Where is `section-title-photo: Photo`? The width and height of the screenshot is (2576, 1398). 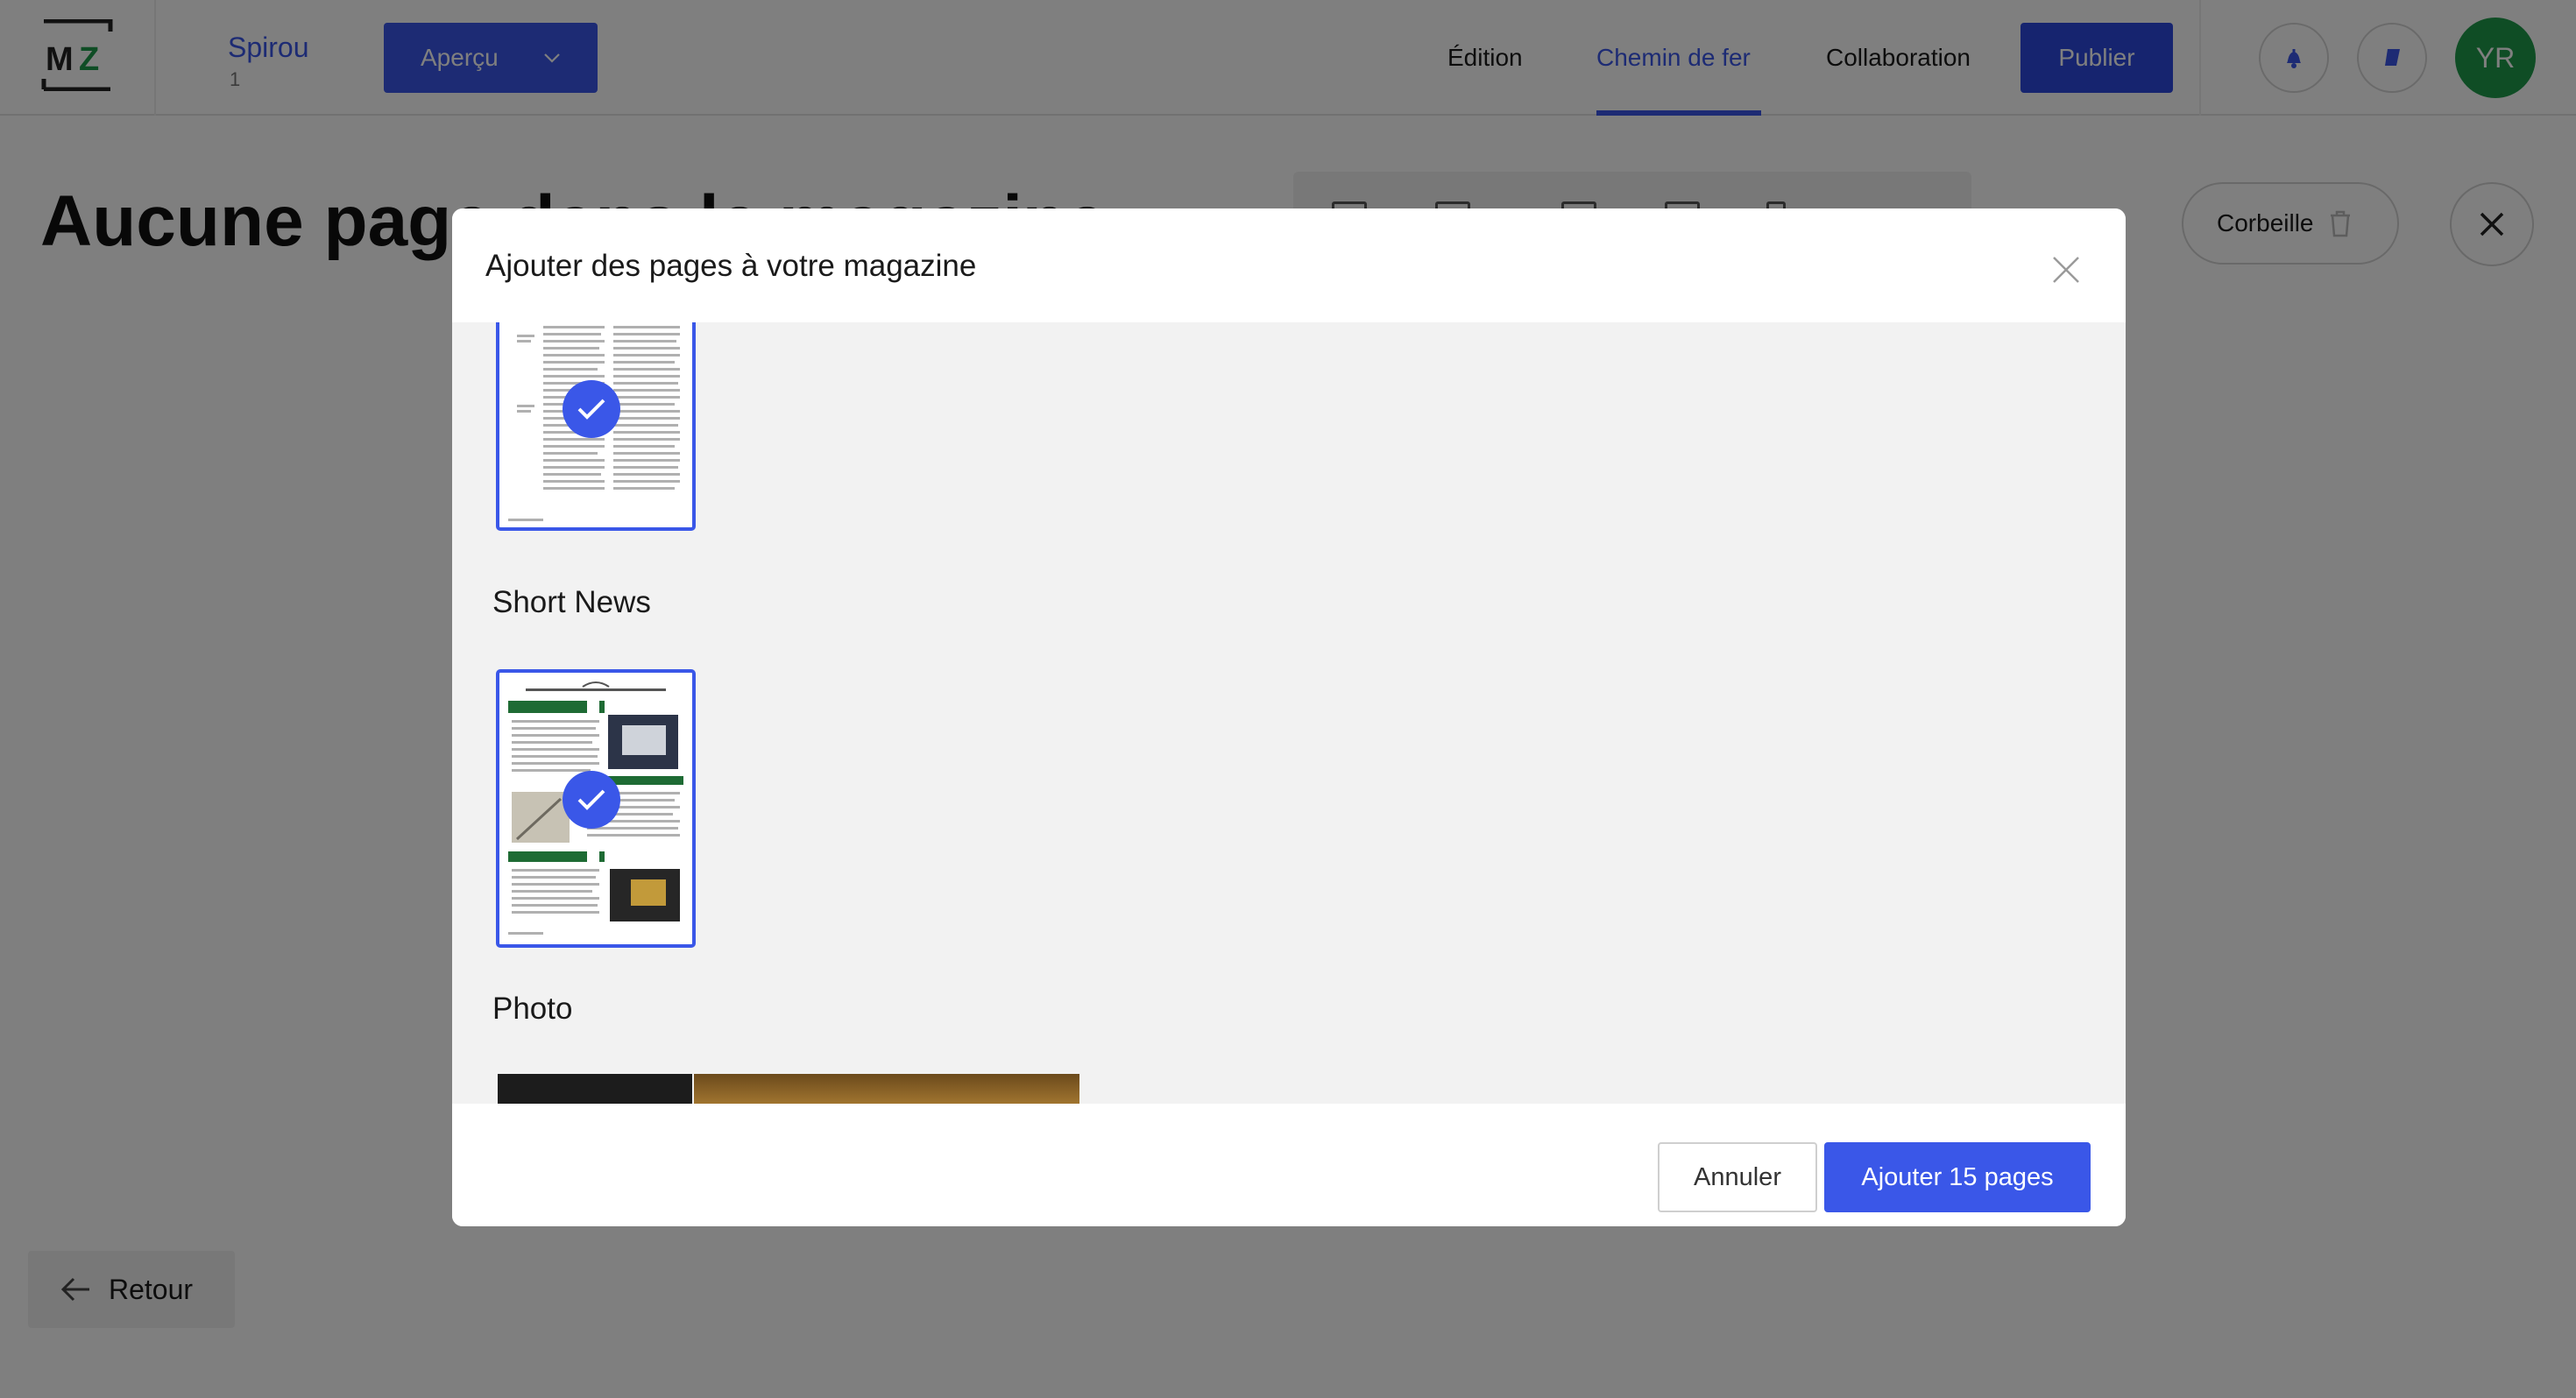
section-title-photo: Photo is located at coordinates (532, 1009).